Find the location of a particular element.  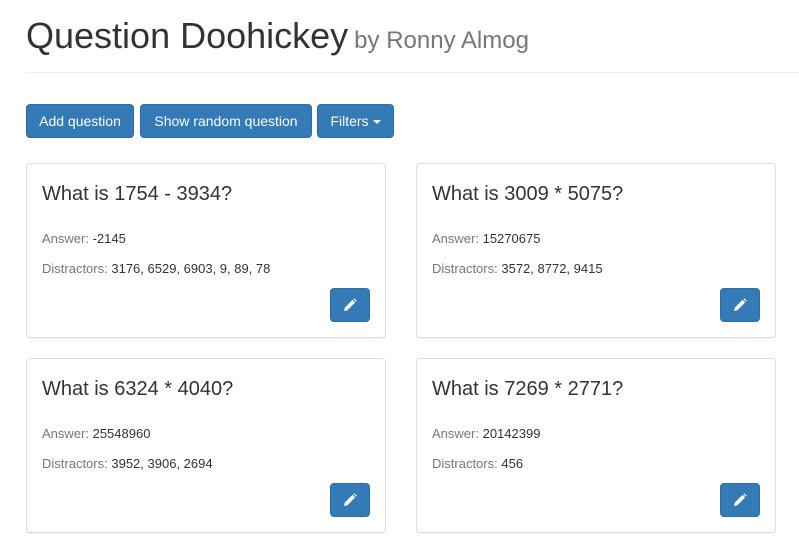

filters-label: Filters is located at coordinates (349, 121).